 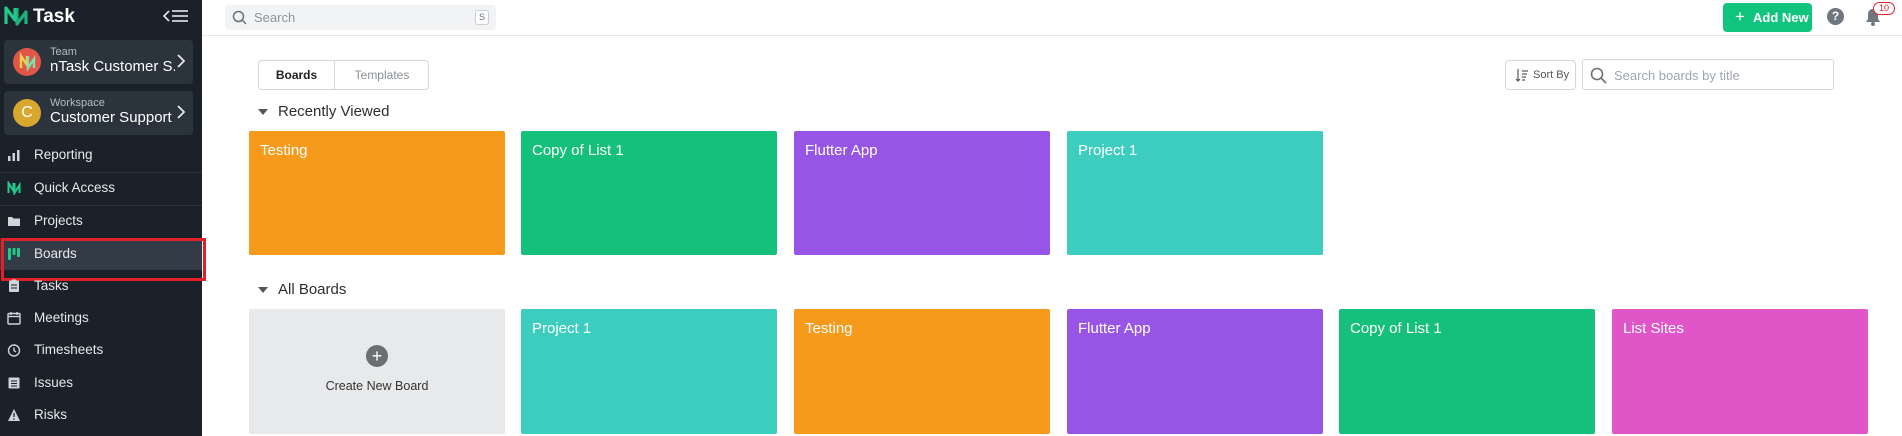 I want to click on tasks-icon, so click(x=14, y=285).